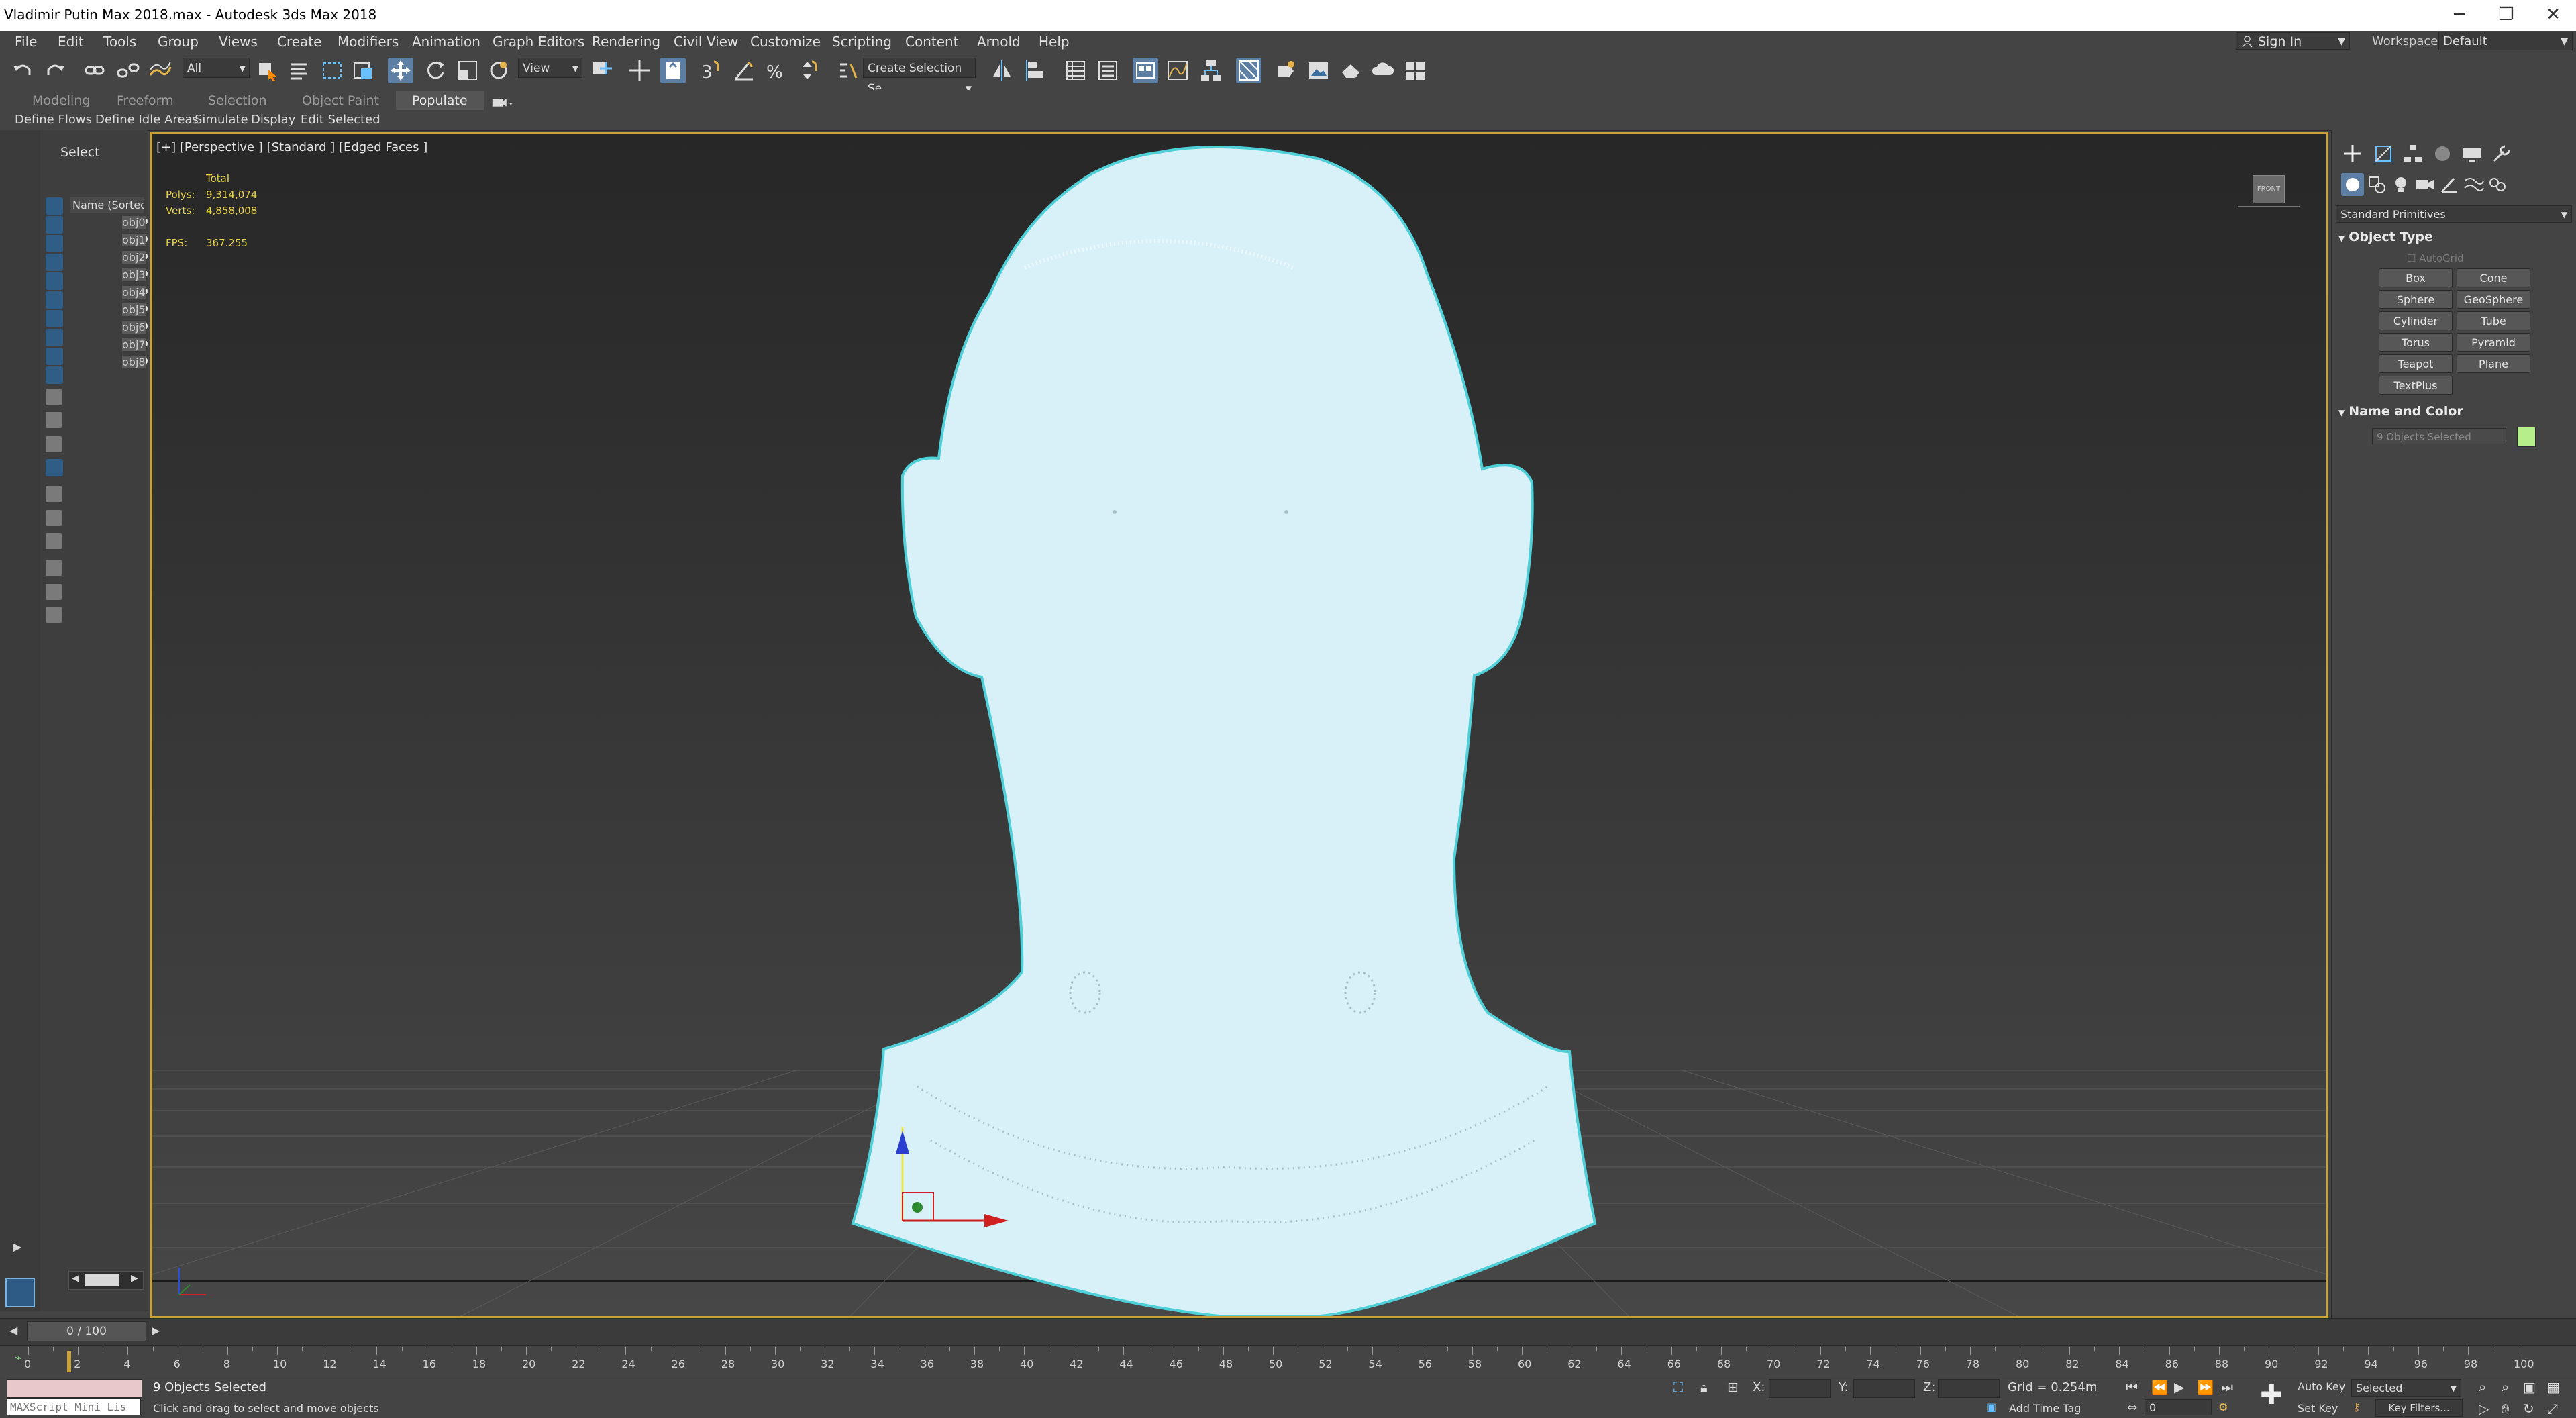  I want to click on utilities-tab-icon, so click(2501, 153).